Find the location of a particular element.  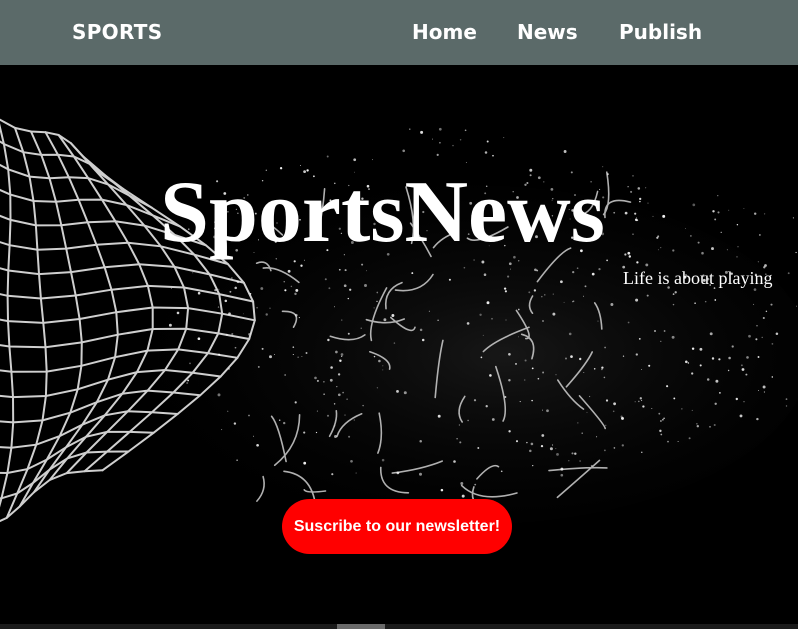

top-nav-bar: SPORTS Home News Publish is located at coordinates (399, 32).